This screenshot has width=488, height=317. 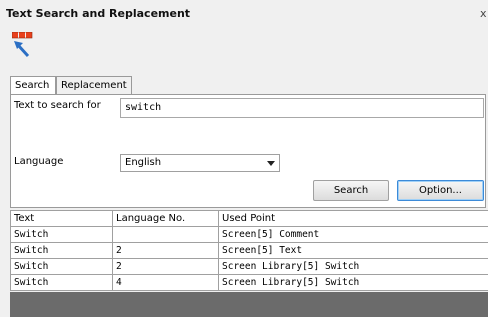 What do you see at coordinates (143, 162) in the screenshot?
I see `language-select-value: English` at bounding box center [143, 162].